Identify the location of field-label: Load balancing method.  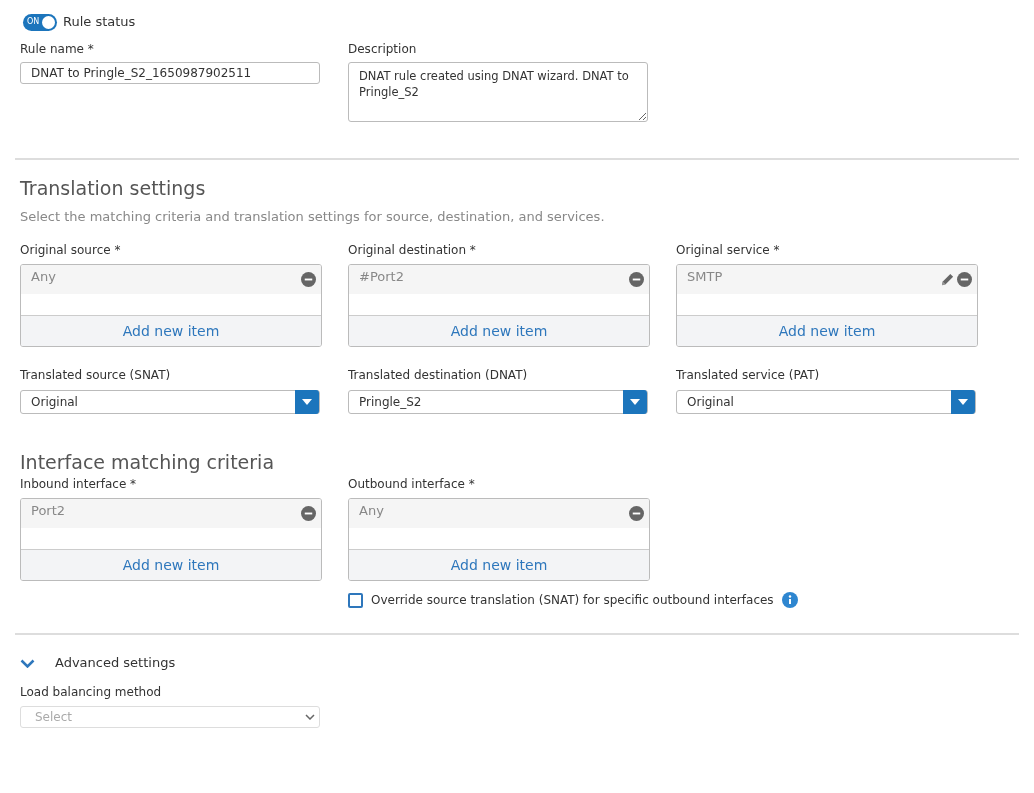
(91, 692).